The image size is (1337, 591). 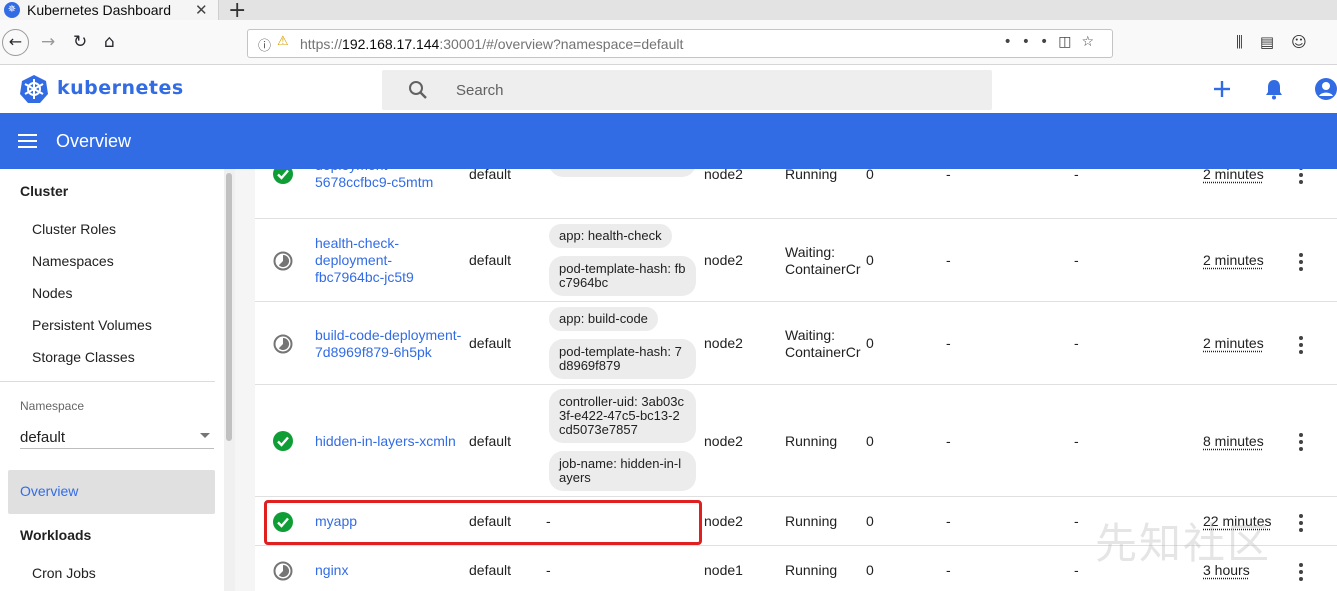 I want to click on pod-label-chip: job-name: hidden-in-layers, so click(x=622, y=471).